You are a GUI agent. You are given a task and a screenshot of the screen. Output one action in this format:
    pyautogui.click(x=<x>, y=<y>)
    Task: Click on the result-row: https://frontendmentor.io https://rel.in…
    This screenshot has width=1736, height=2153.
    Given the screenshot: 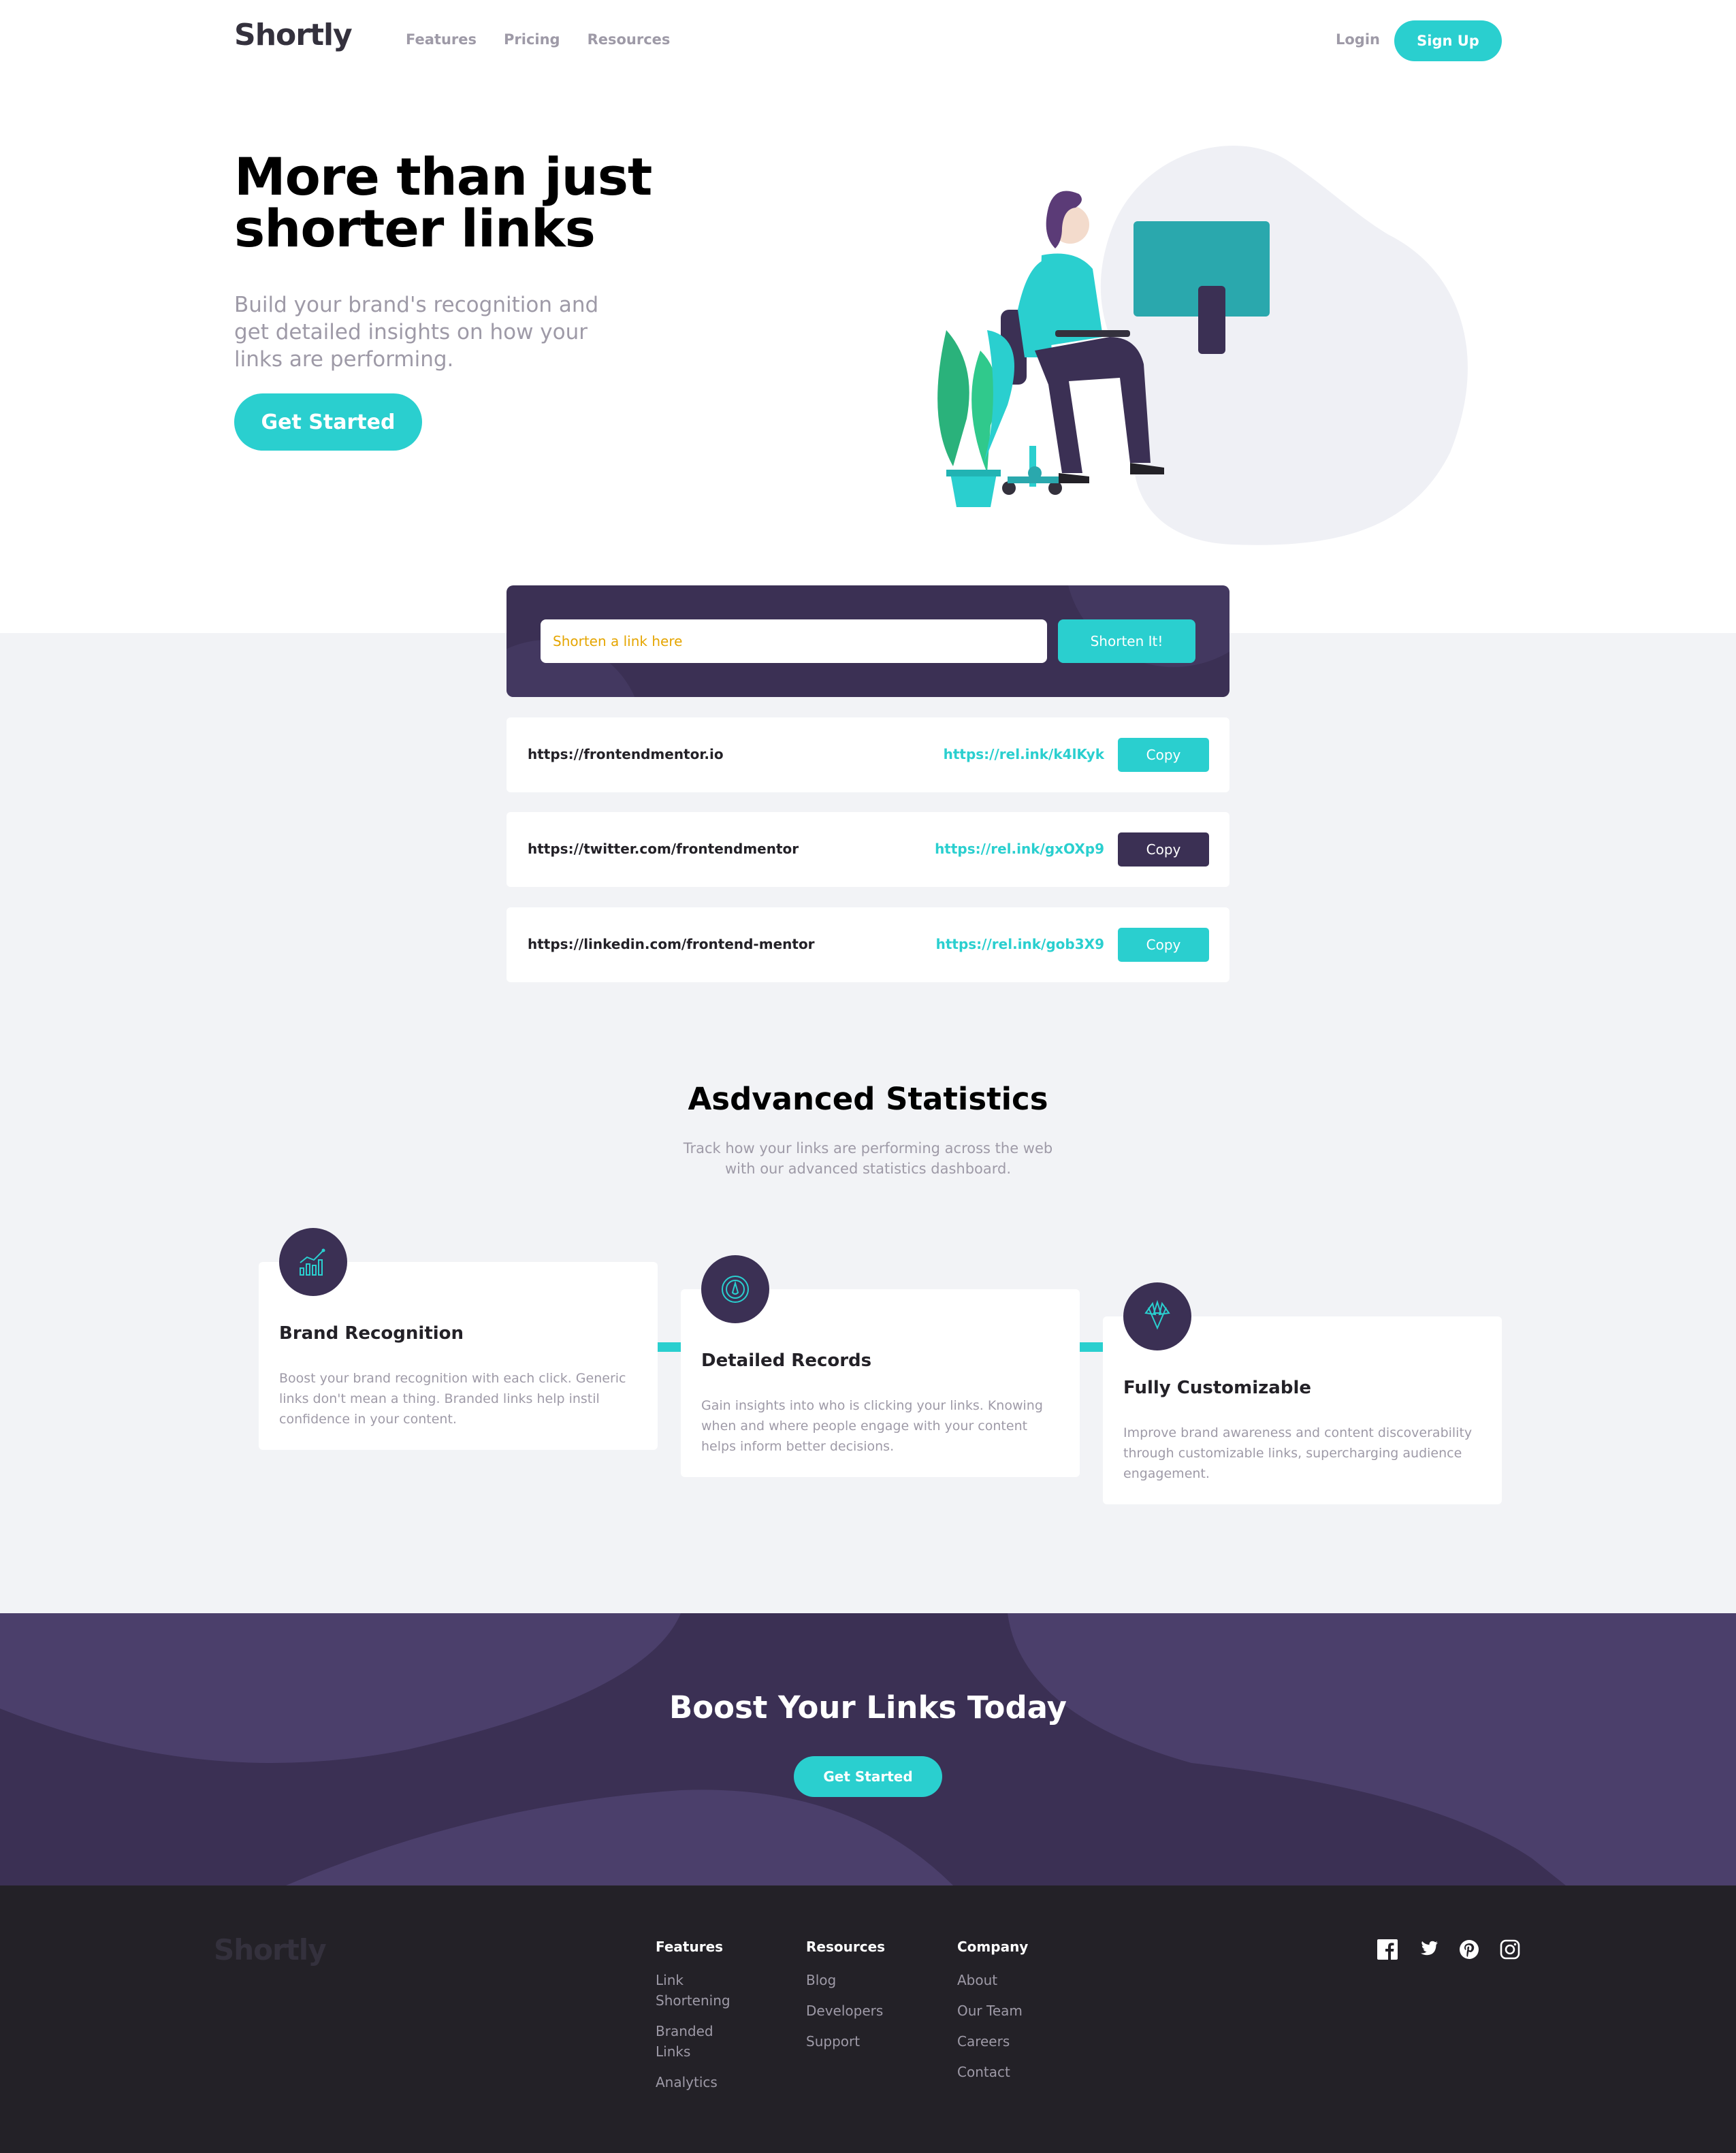 What is the action you would take?
    pyautogui.click(x=868, y=755)
    